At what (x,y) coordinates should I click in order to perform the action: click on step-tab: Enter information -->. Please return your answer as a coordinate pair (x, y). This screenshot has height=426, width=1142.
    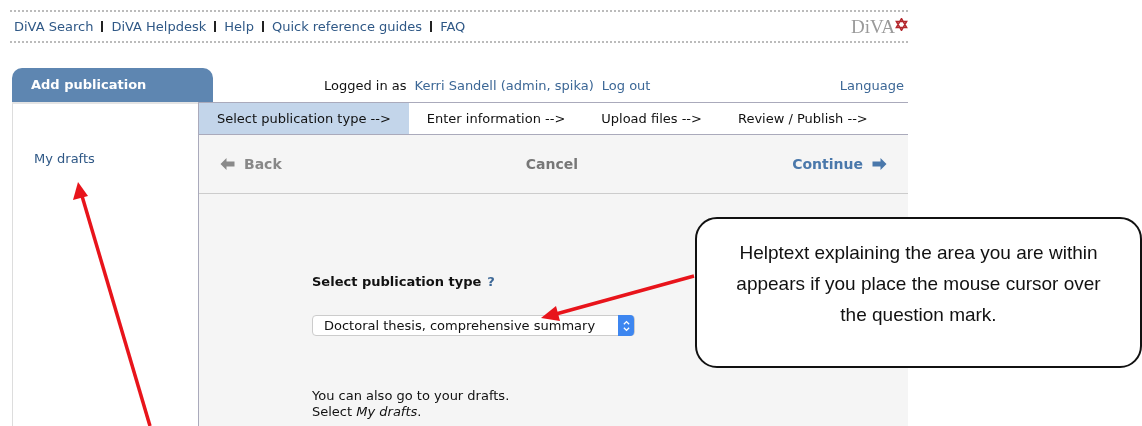
    Looking at the image, I should click on (496, 118).